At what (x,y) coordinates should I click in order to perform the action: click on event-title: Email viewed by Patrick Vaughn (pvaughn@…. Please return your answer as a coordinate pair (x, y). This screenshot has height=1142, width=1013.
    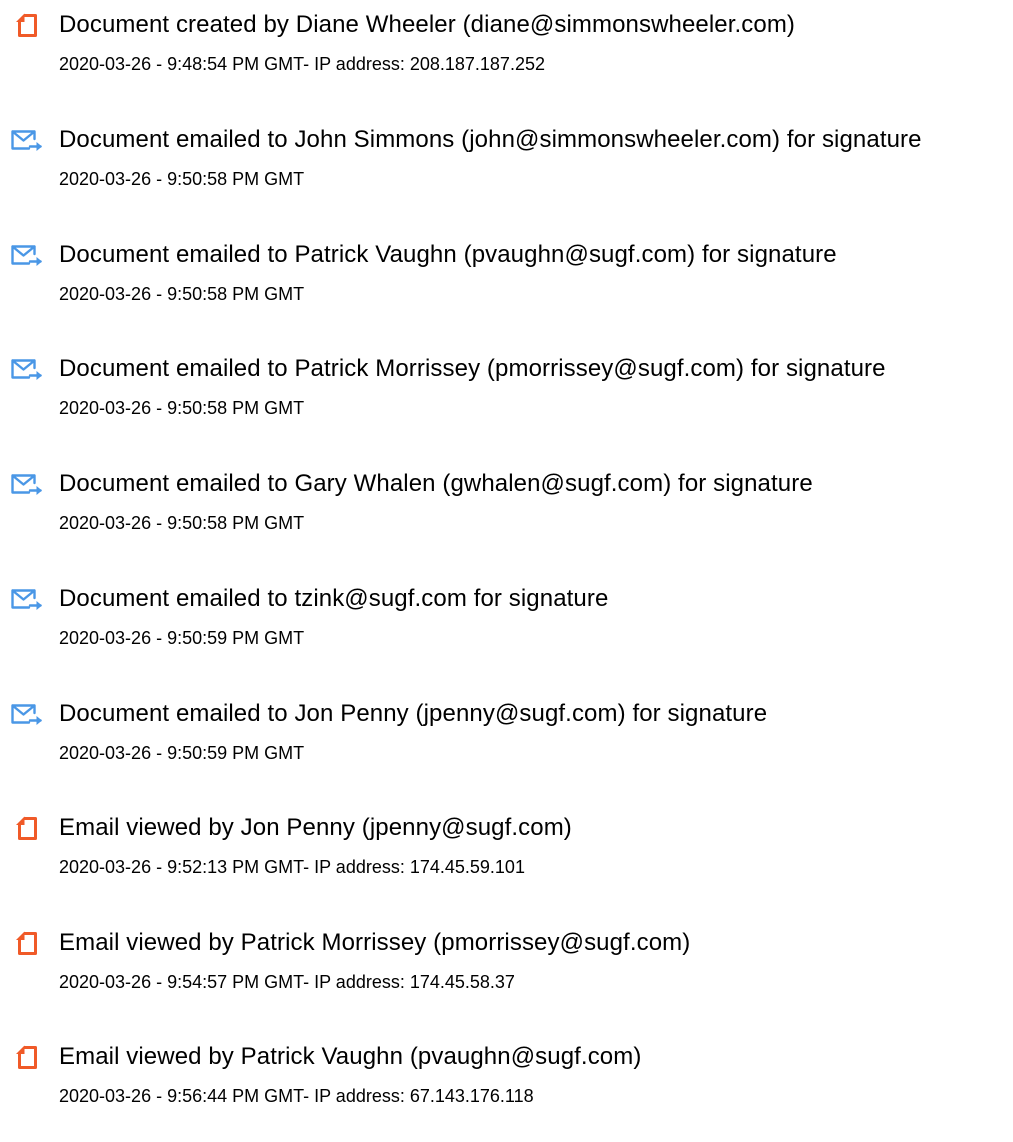
    Looking at the image, I should click on (350, 1056).